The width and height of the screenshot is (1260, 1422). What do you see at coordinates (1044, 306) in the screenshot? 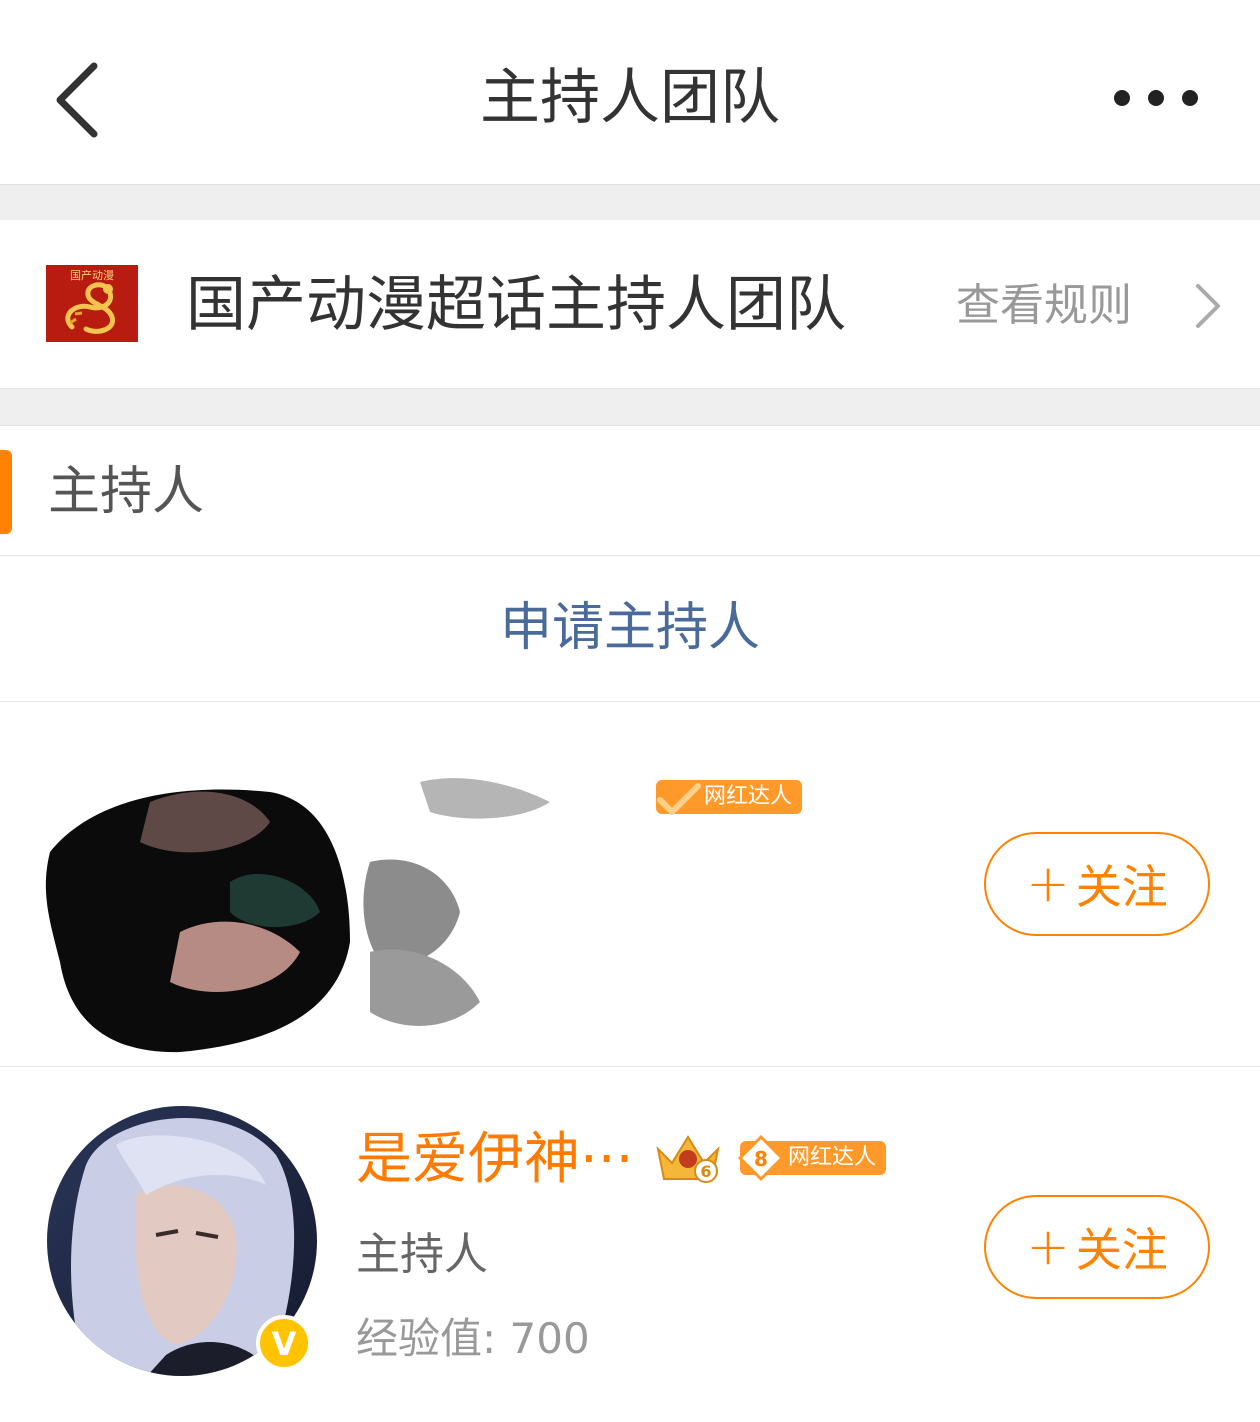
I see `view-rules-link: 查看规则` at bounding box center [1044, 306].